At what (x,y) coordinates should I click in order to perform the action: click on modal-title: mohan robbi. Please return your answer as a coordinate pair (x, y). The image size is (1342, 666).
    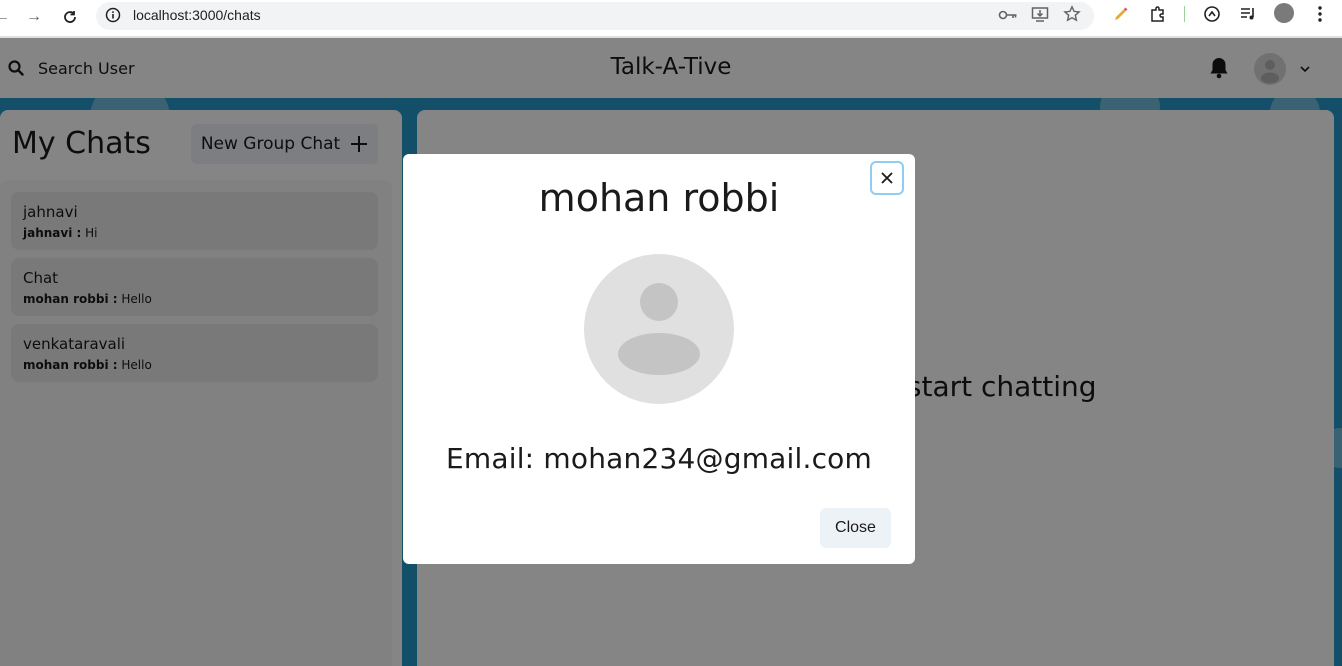
    Looking at the image, I should click on (659, 198).